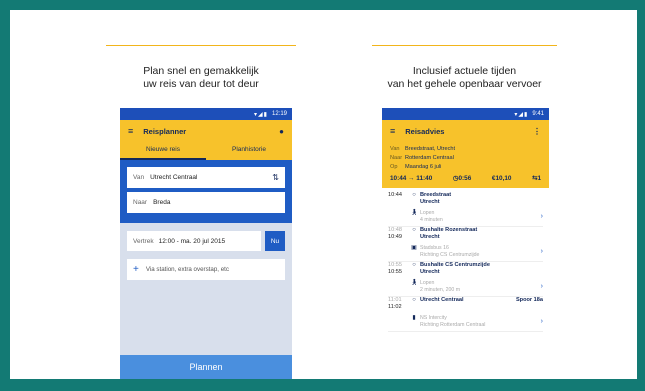 The height and width of the screenshot is (391, 645). I want to click on planned-time: 10:55, so click(395, 265).